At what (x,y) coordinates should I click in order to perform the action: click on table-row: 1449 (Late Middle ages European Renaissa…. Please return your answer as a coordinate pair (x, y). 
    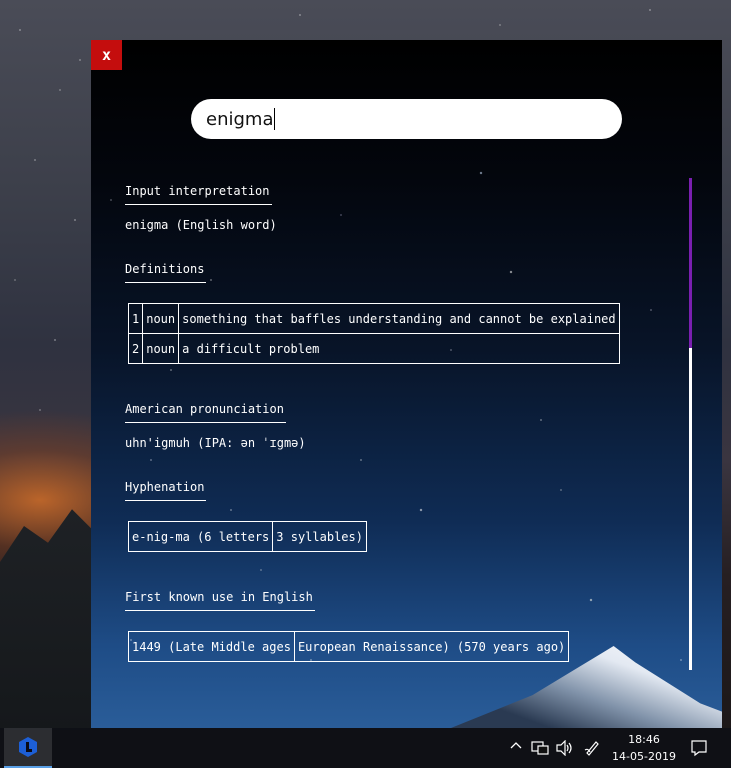
    Looking at the image, I should click on (349, 646).